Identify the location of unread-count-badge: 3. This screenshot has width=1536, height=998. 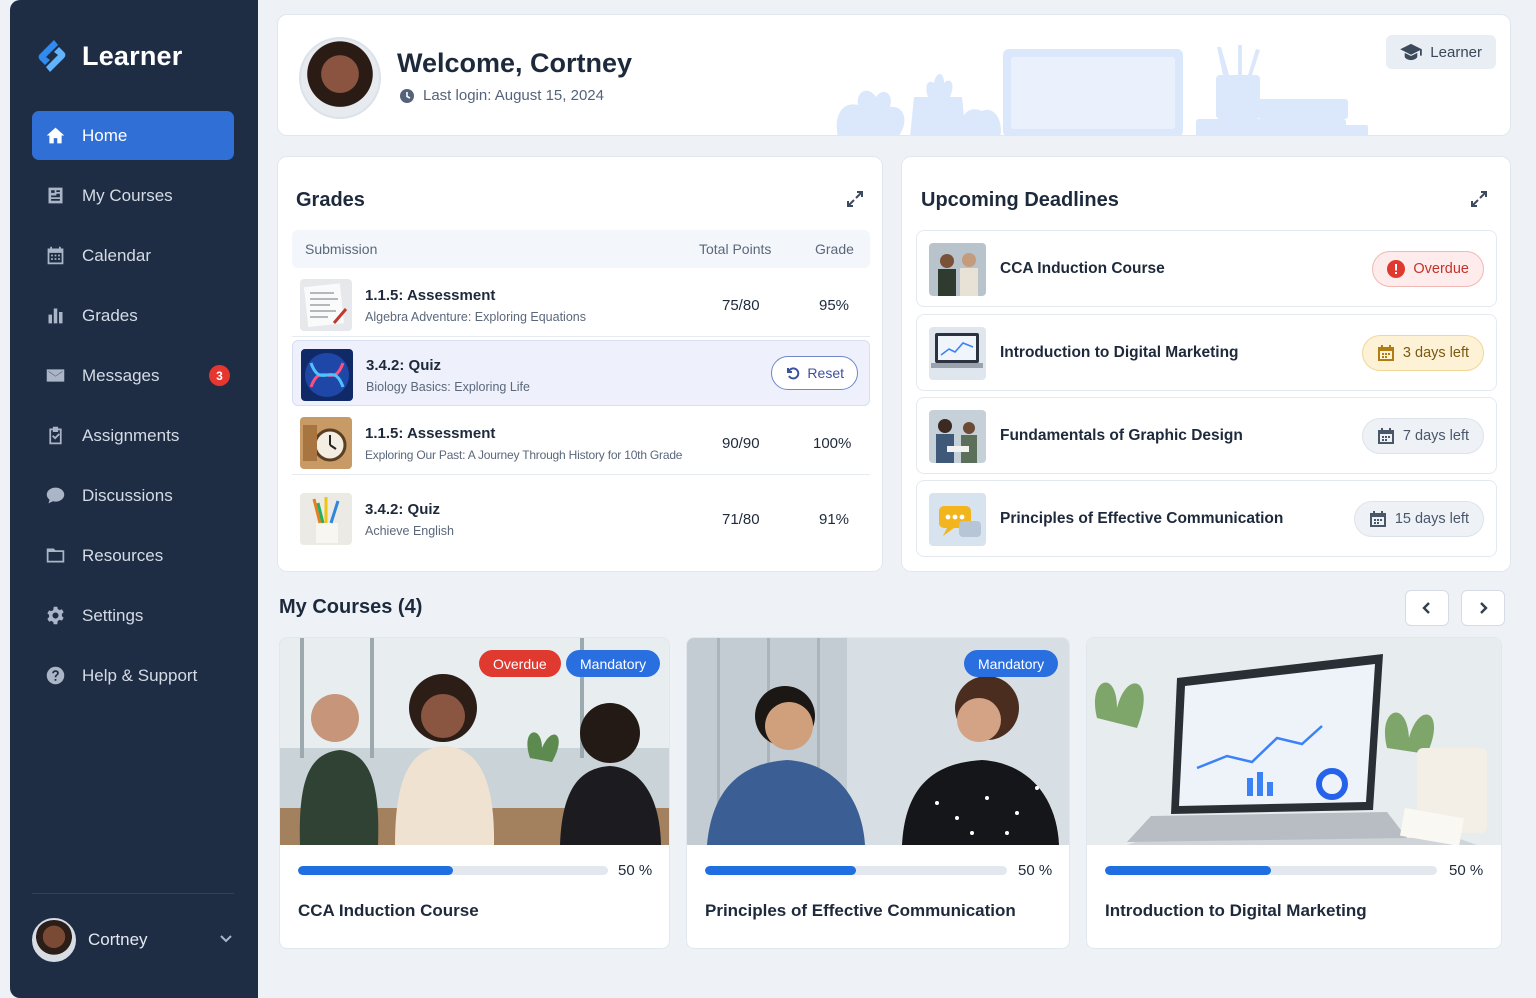
(219, 375).